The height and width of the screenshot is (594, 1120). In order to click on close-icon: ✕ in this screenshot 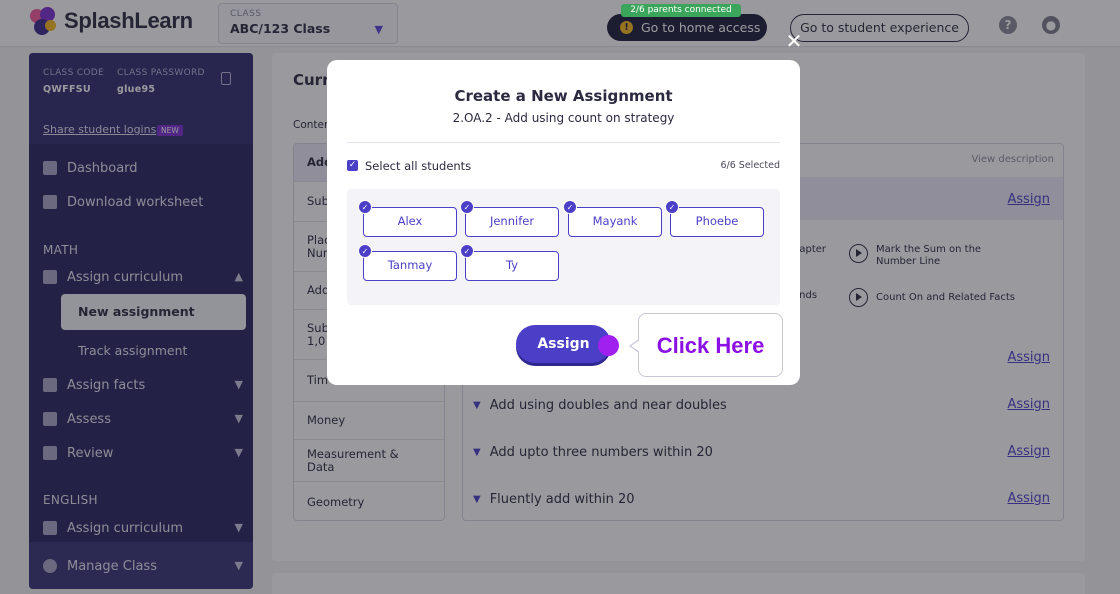, I will do `click(794, 41)`.